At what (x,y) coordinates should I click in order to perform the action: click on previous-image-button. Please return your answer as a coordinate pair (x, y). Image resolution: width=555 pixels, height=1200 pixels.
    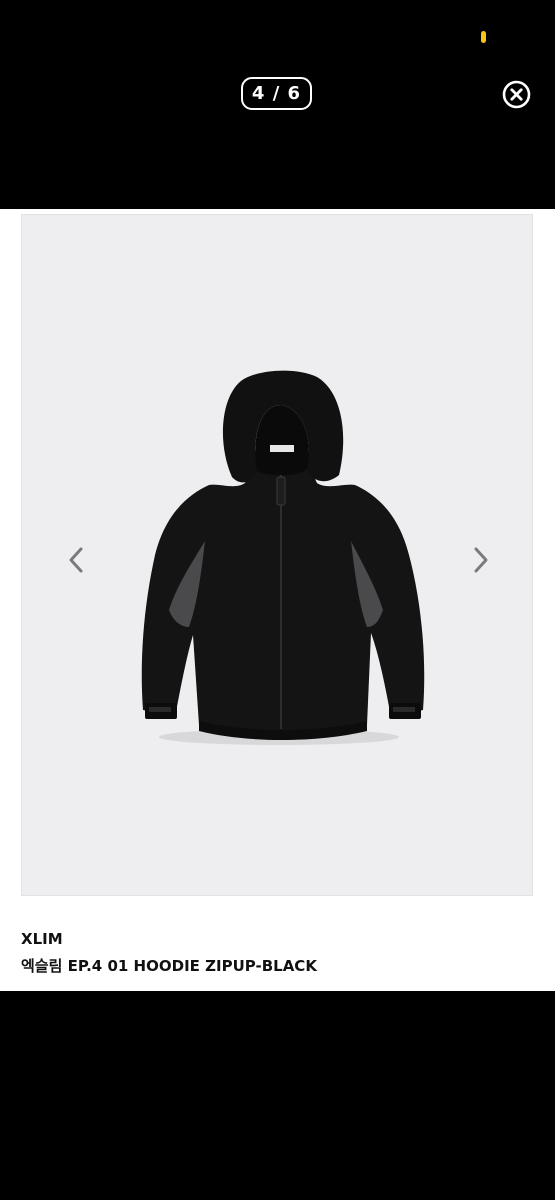
    Looking at the image, I should click on (77, 560).